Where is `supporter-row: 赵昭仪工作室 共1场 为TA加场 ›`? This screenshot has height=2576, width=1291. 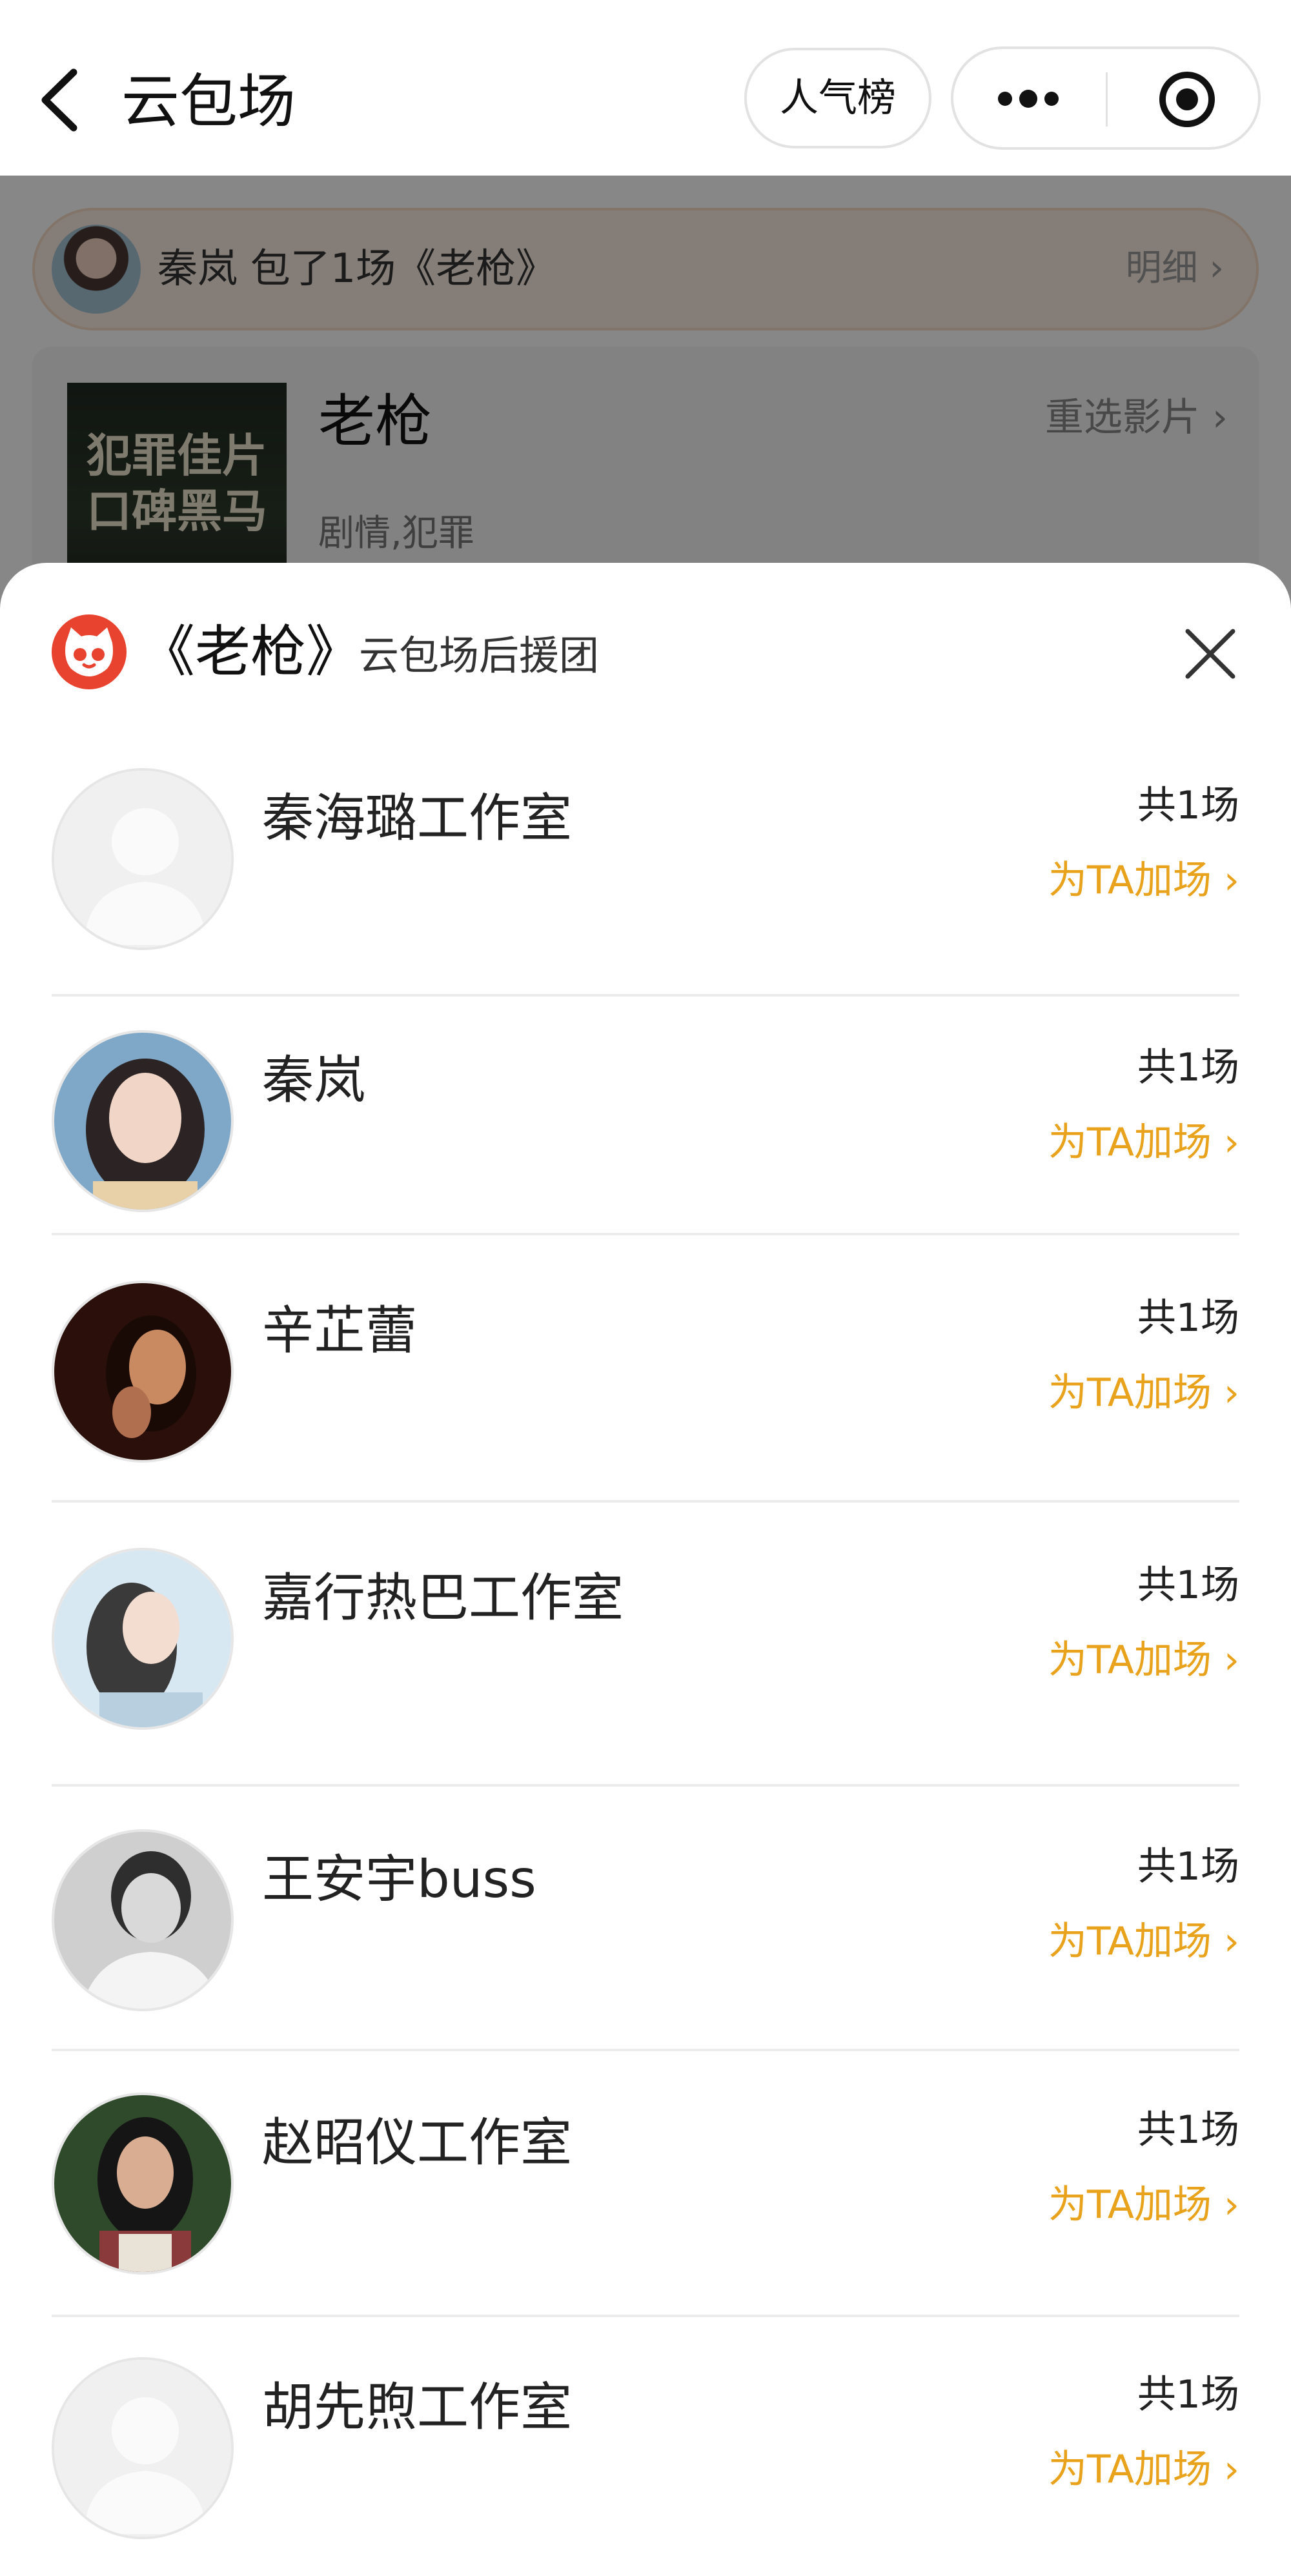
supporter-row: 赵昭仪工作室 共1场 为TA加场 › is located at coordinates (645, 2222).